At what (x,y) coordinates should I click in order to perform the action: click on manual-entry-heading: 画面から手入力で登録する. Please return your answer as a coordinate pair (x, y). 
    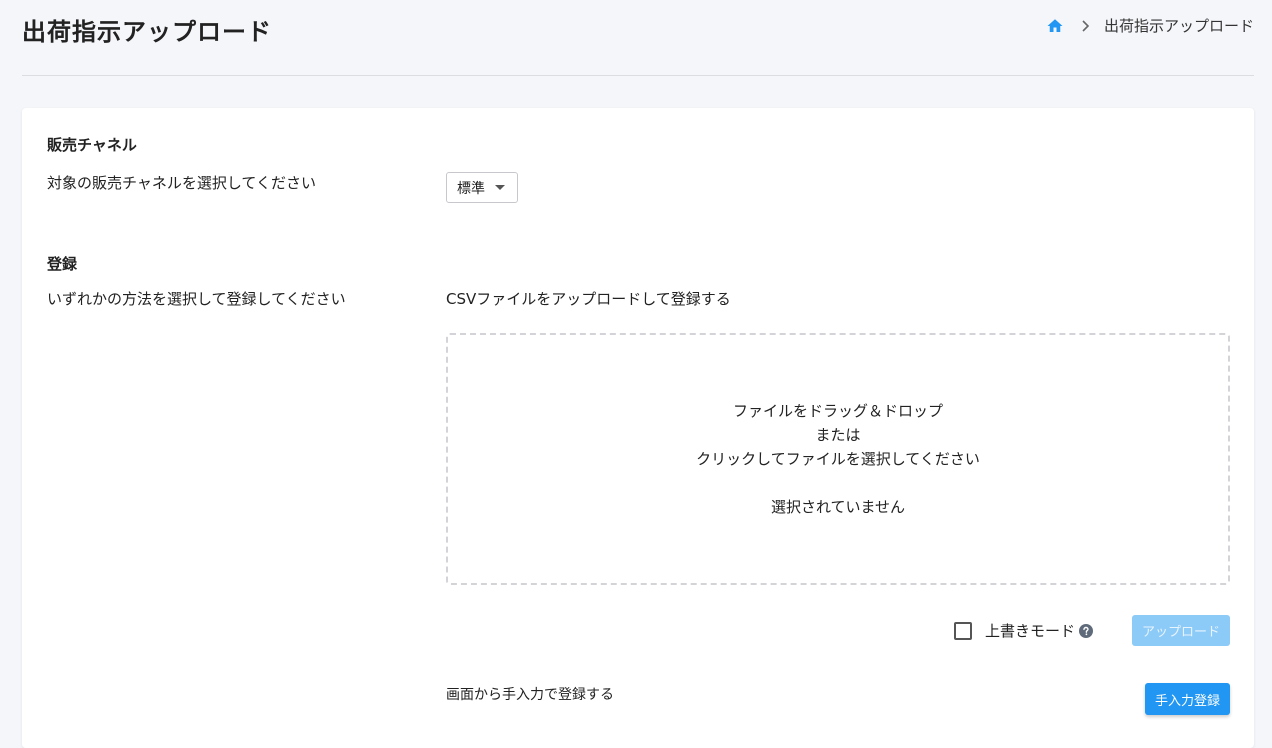
    Looking at the image, I should click on (530, 695).